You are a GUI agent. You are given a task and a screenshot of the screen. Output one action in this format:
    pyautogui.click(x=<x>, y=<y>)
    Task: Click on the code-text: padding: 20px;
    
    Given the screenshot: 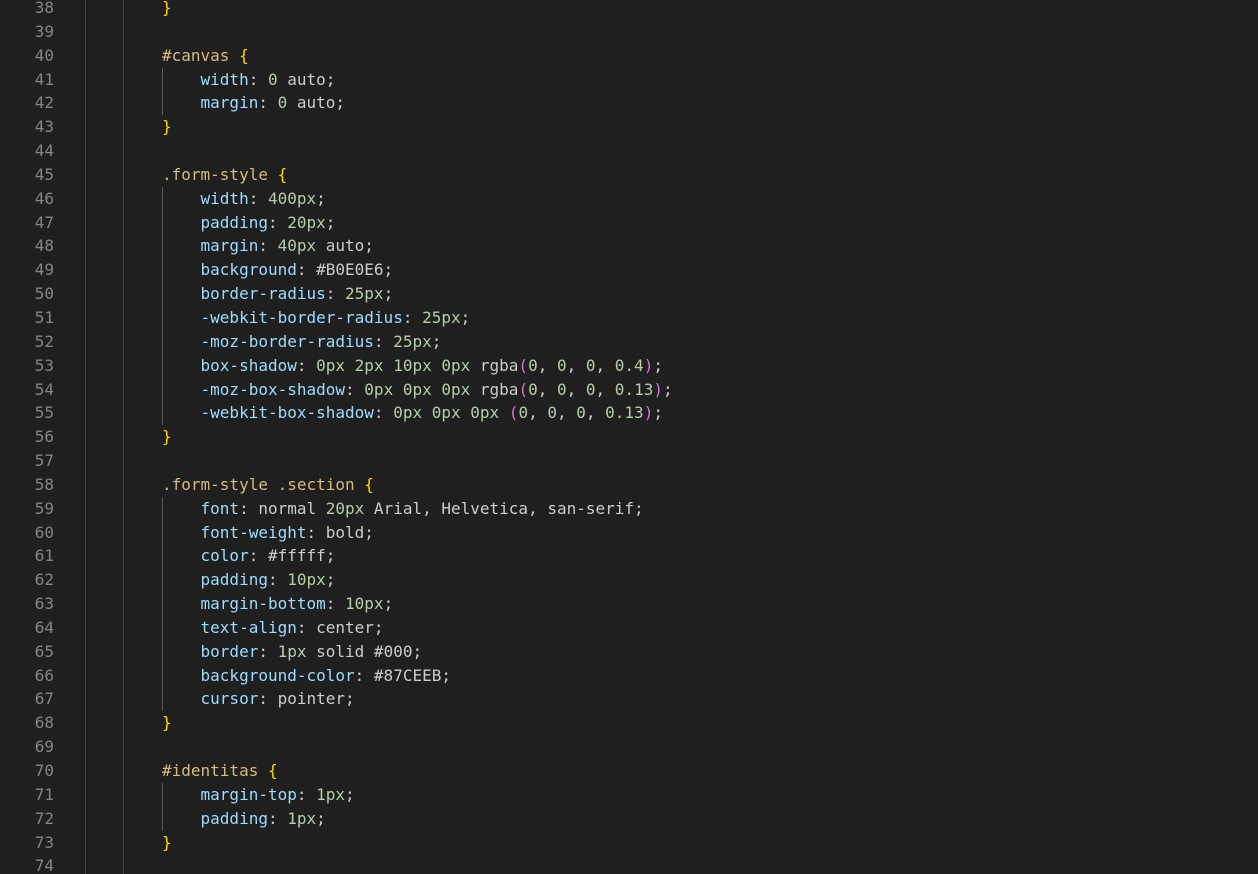 What is the action you would take?
    pyautogui.click(x=249, y=223)
    